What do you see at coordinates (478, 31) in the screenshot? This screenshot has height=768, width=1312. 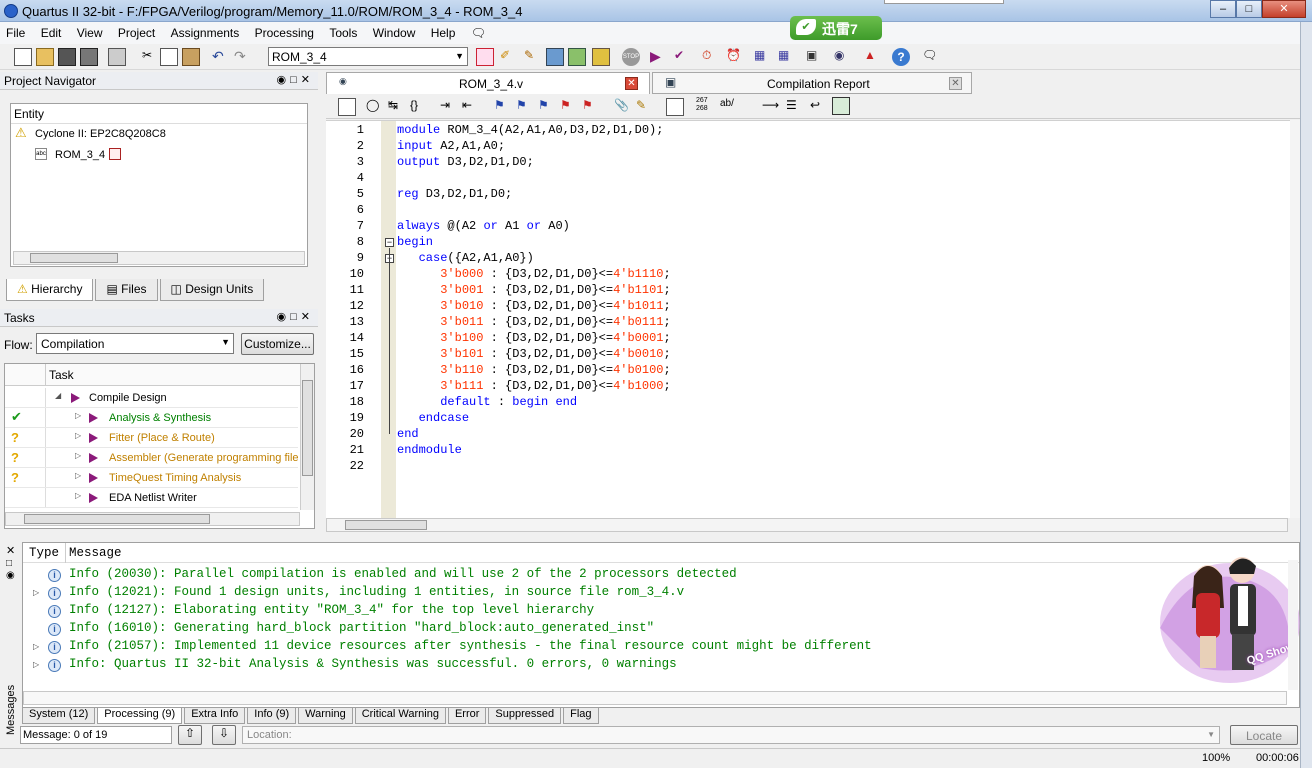 I see `help-balloon-icon: 🗨` at bounding box center [478, 31].